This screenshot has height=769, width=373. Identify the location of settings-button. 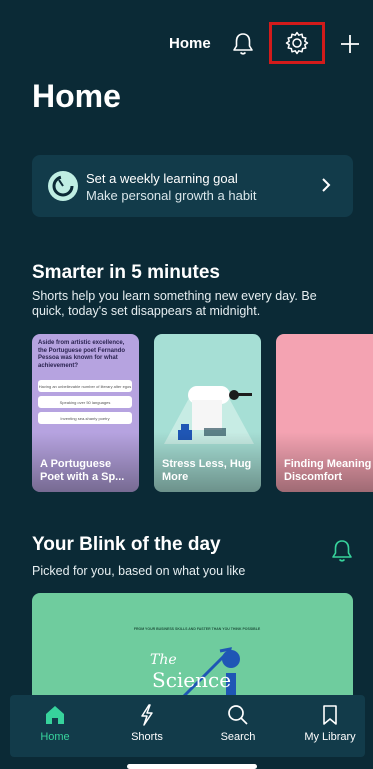
(297, 43).